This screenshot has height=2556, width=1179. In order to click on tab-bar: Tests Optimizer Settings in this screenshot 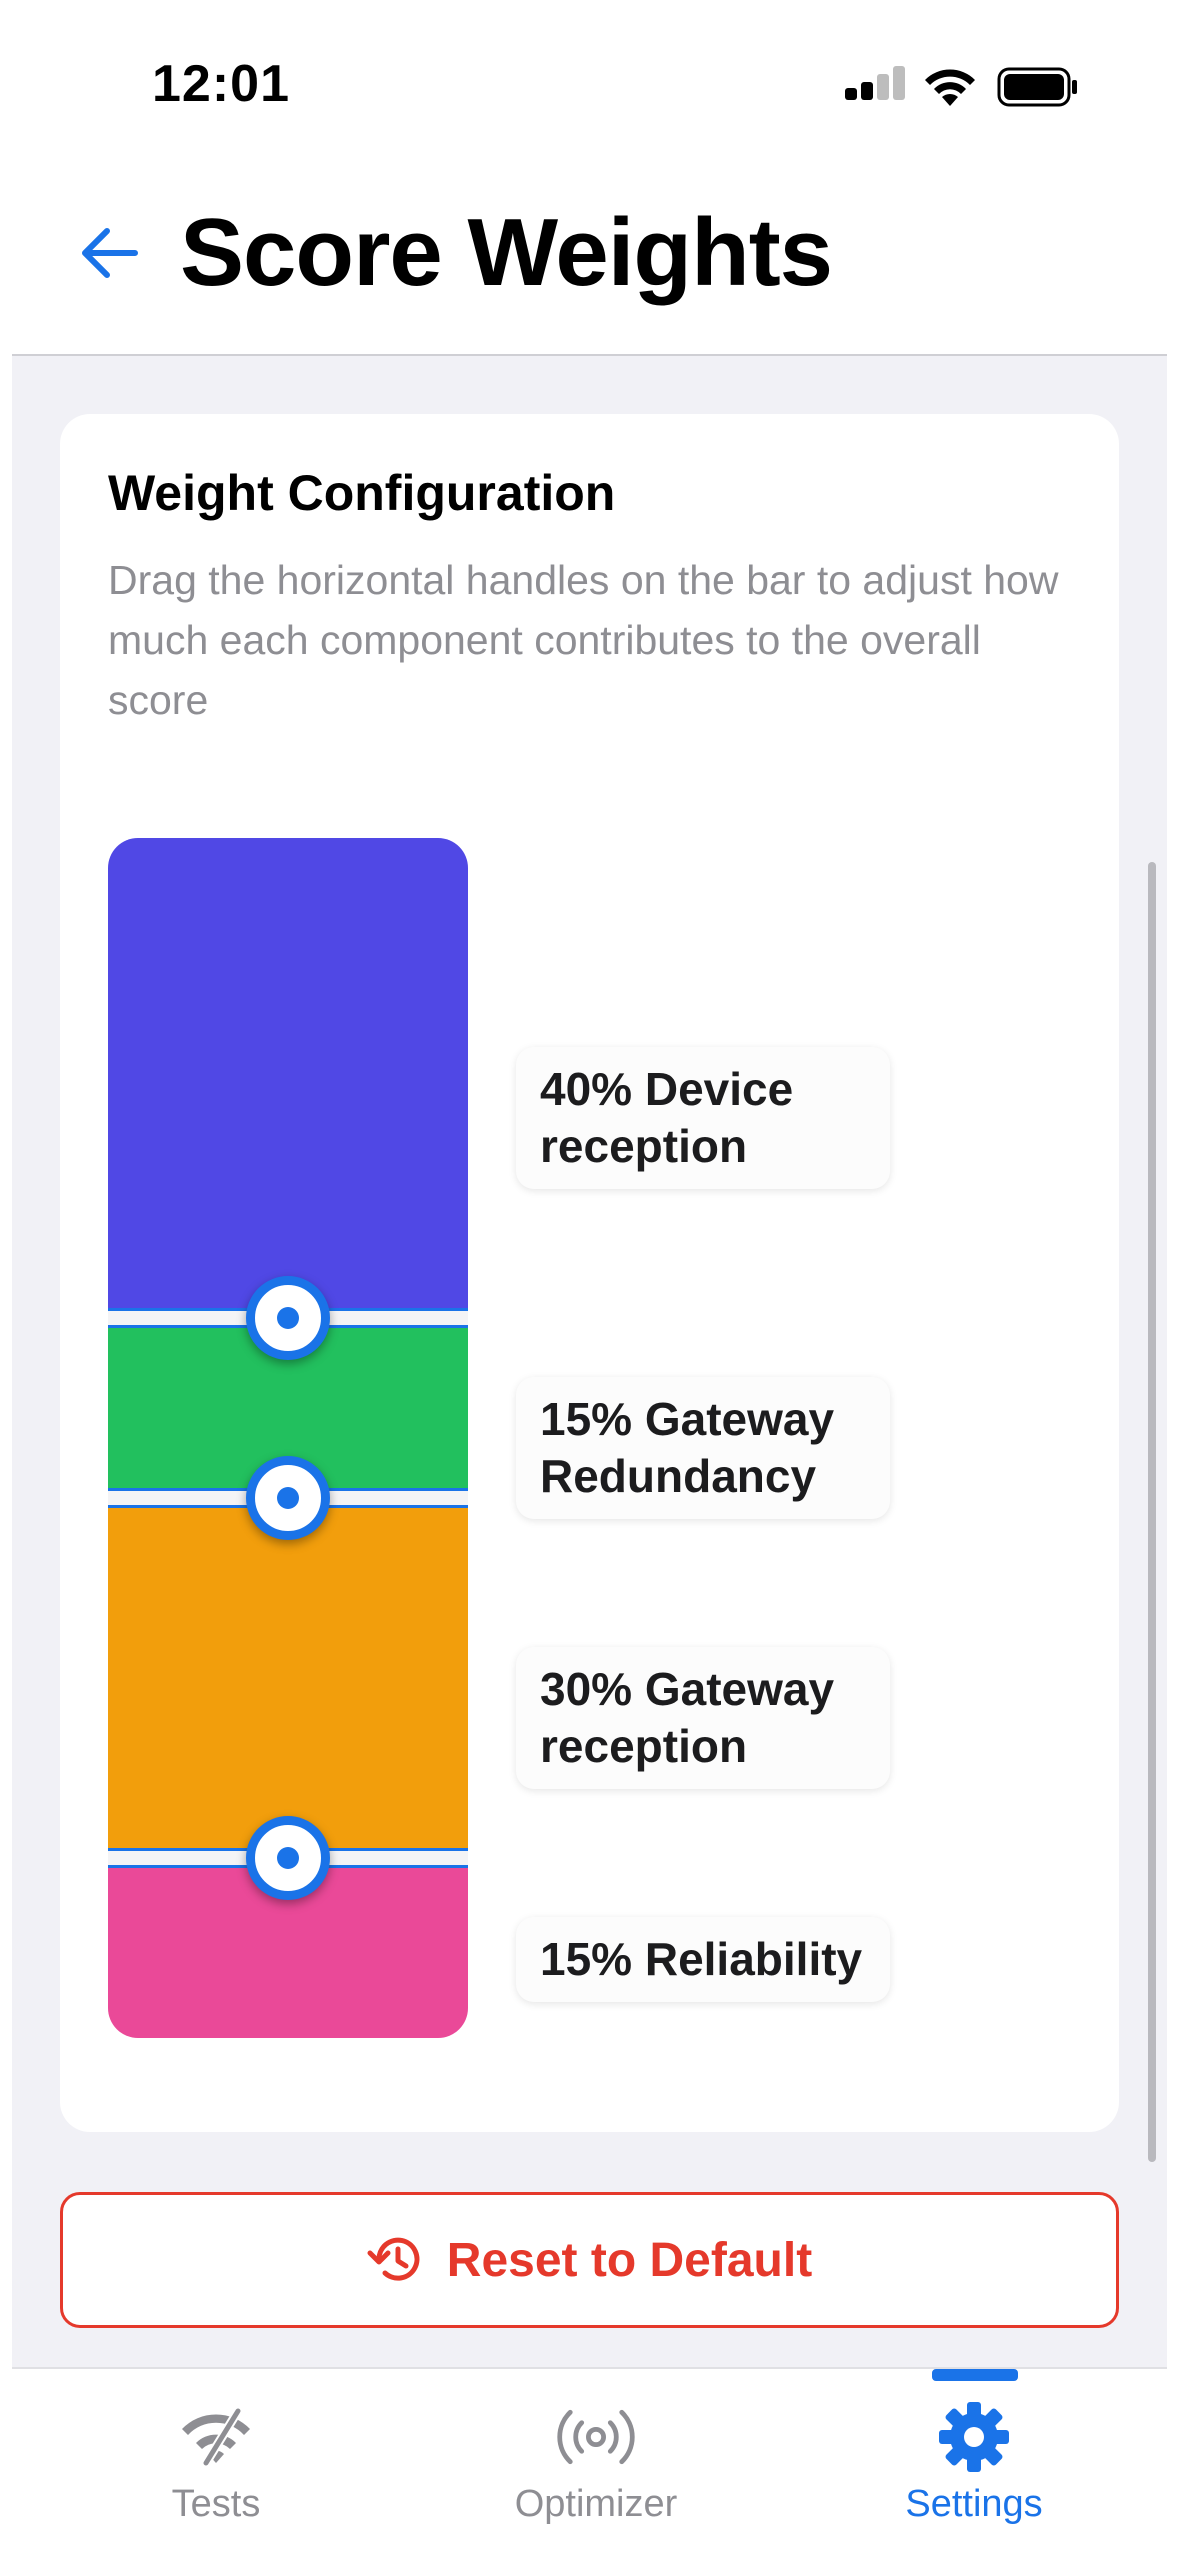, I will do `click(589, 2461)`.